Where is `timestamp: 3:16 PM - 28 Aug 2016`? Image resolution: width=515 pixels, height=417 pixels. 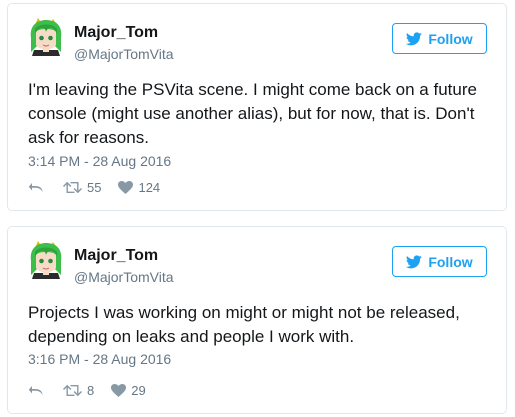 timestamp: 3:16 PM - 28 Aug 2016 is located at coordinates (99, 359).